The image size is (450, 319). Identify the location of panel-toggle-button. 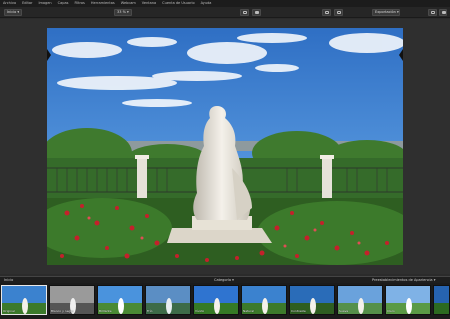
(432, 12).